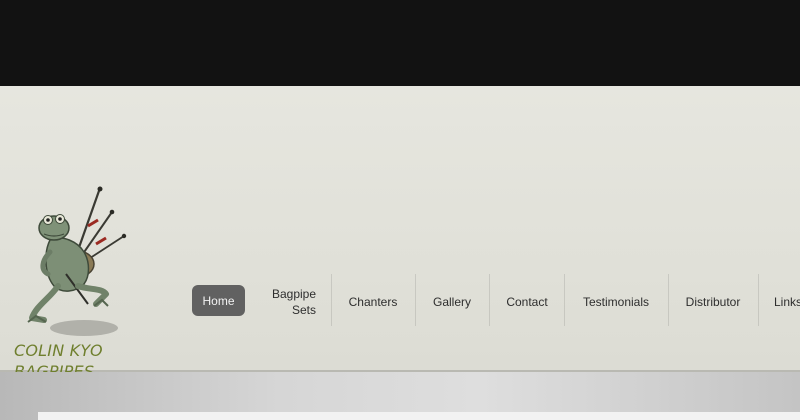  I want to click on nav-bagpipe-sets-label: Bagpipe Sets, so click(294, 302).